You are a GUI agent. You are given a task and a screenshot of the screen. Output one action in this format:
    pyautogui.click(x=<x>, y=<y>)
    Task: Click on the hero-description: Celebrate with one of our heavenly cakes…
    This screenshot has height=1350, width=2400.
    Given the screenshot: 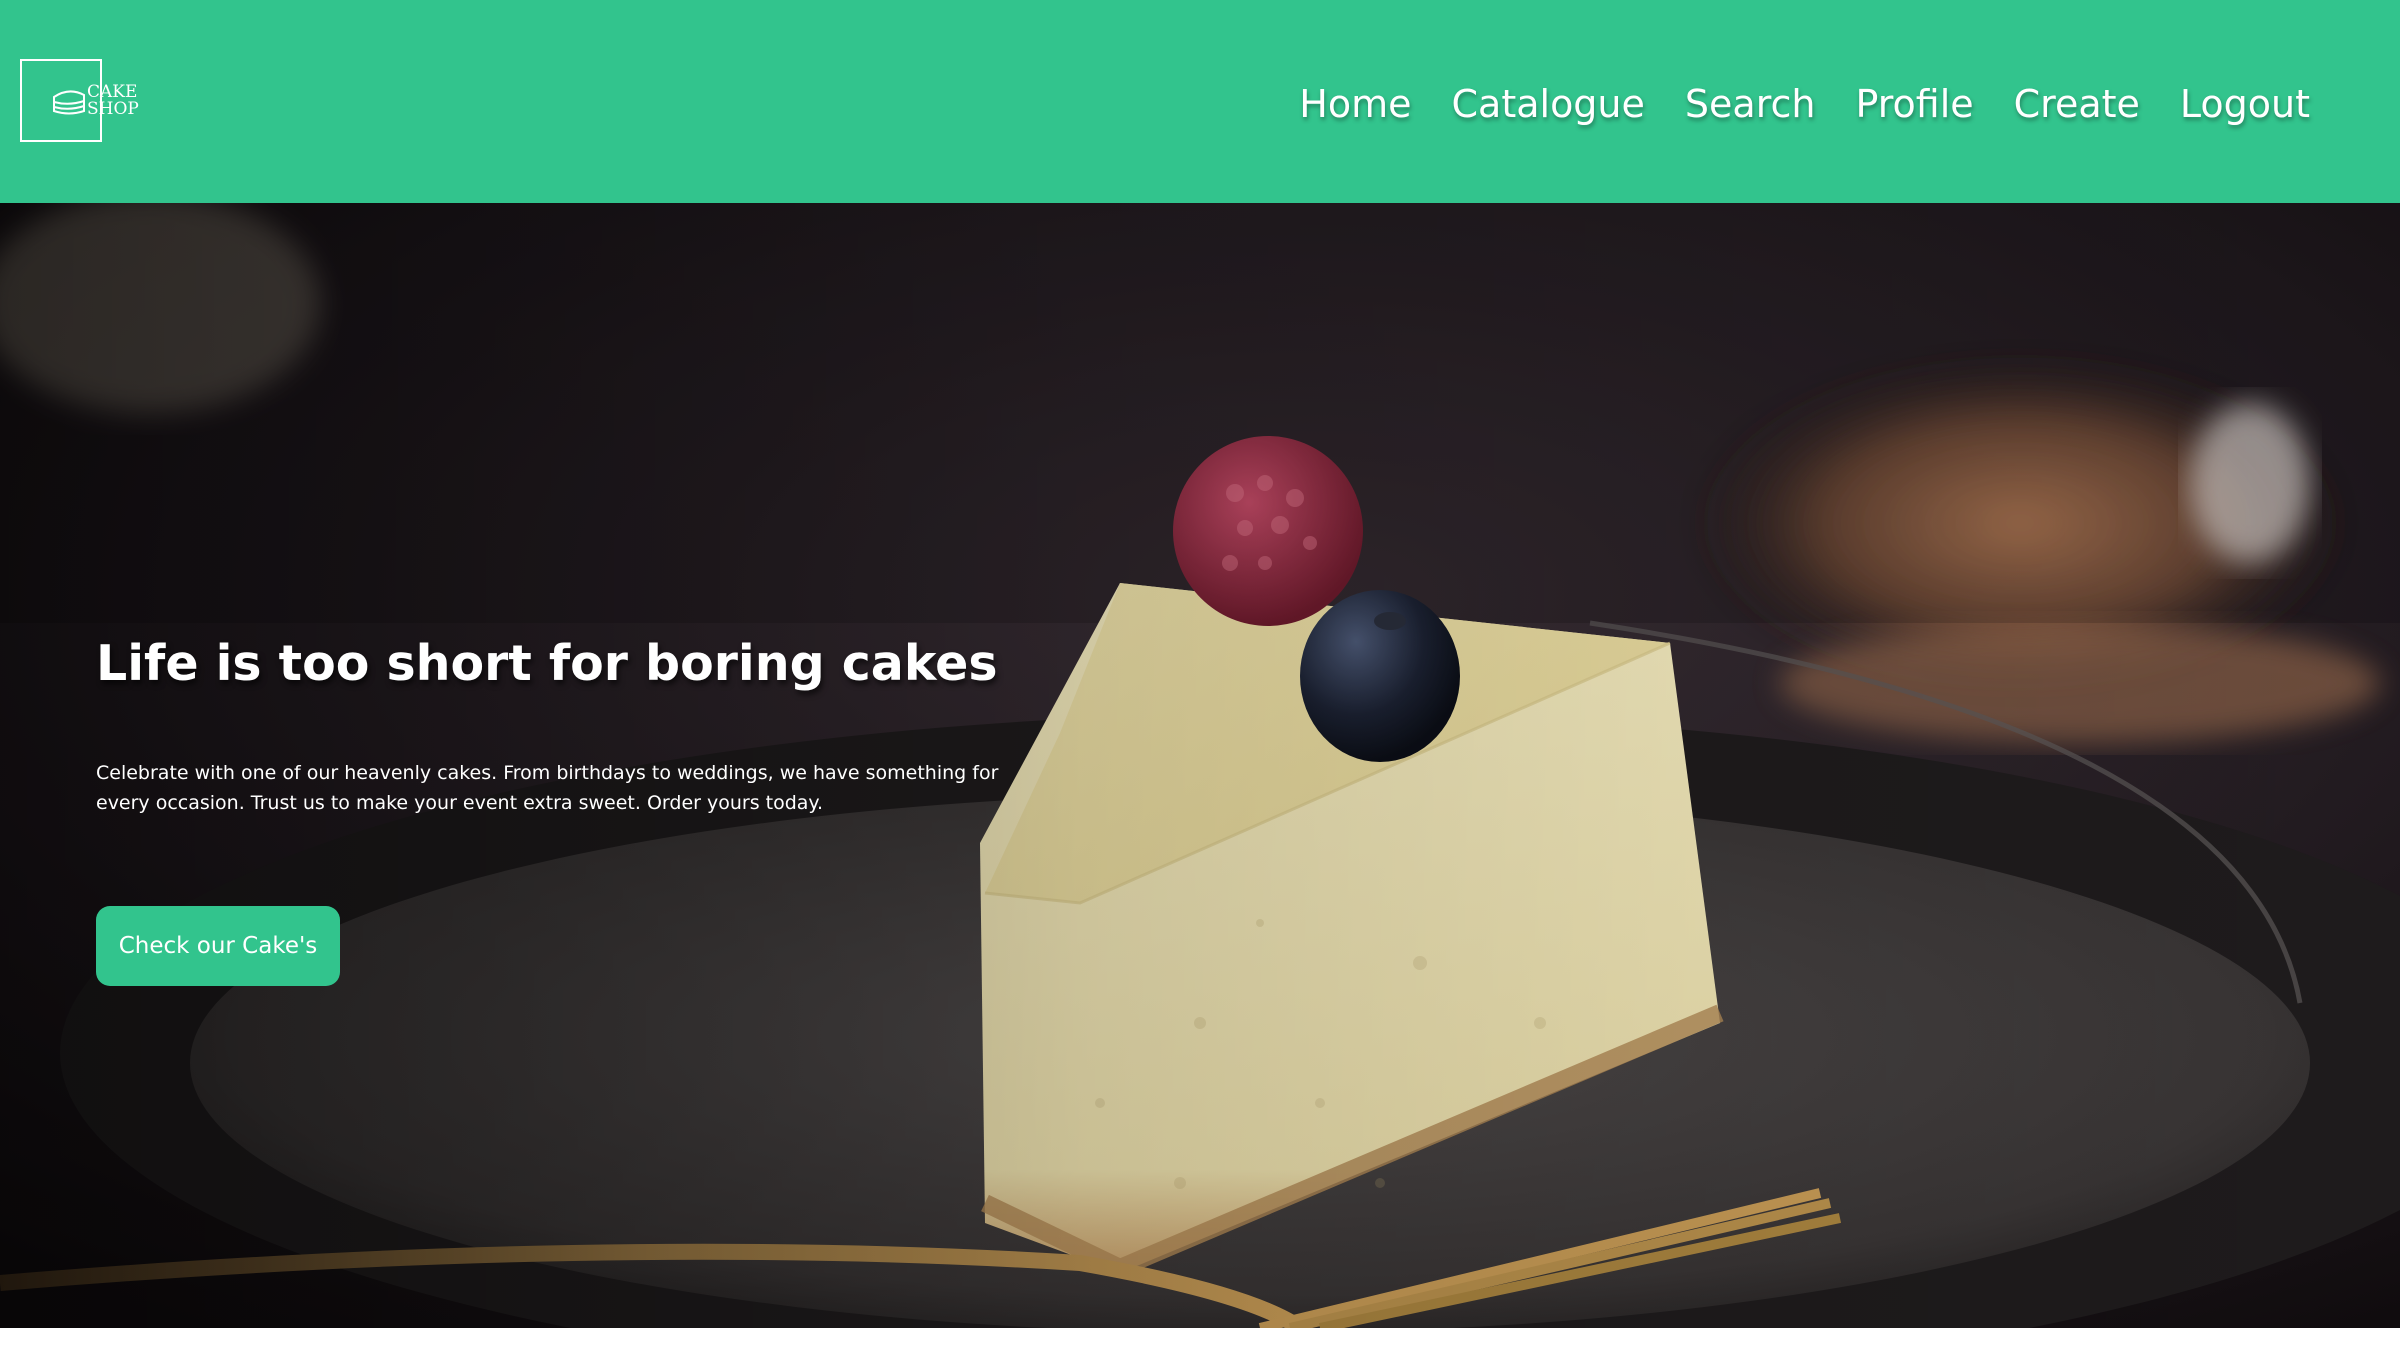 What is the action you would take?
    pyautogui.click(x=547, y=788)
    